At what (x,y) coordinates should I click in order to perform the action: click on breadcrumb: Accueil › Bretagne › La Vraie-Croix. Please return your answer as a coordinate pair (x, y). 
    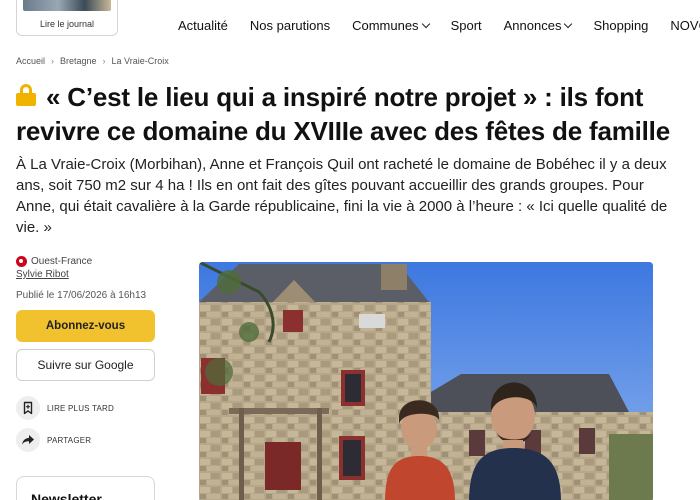
    Looking at the image, I should click on (92, 61).